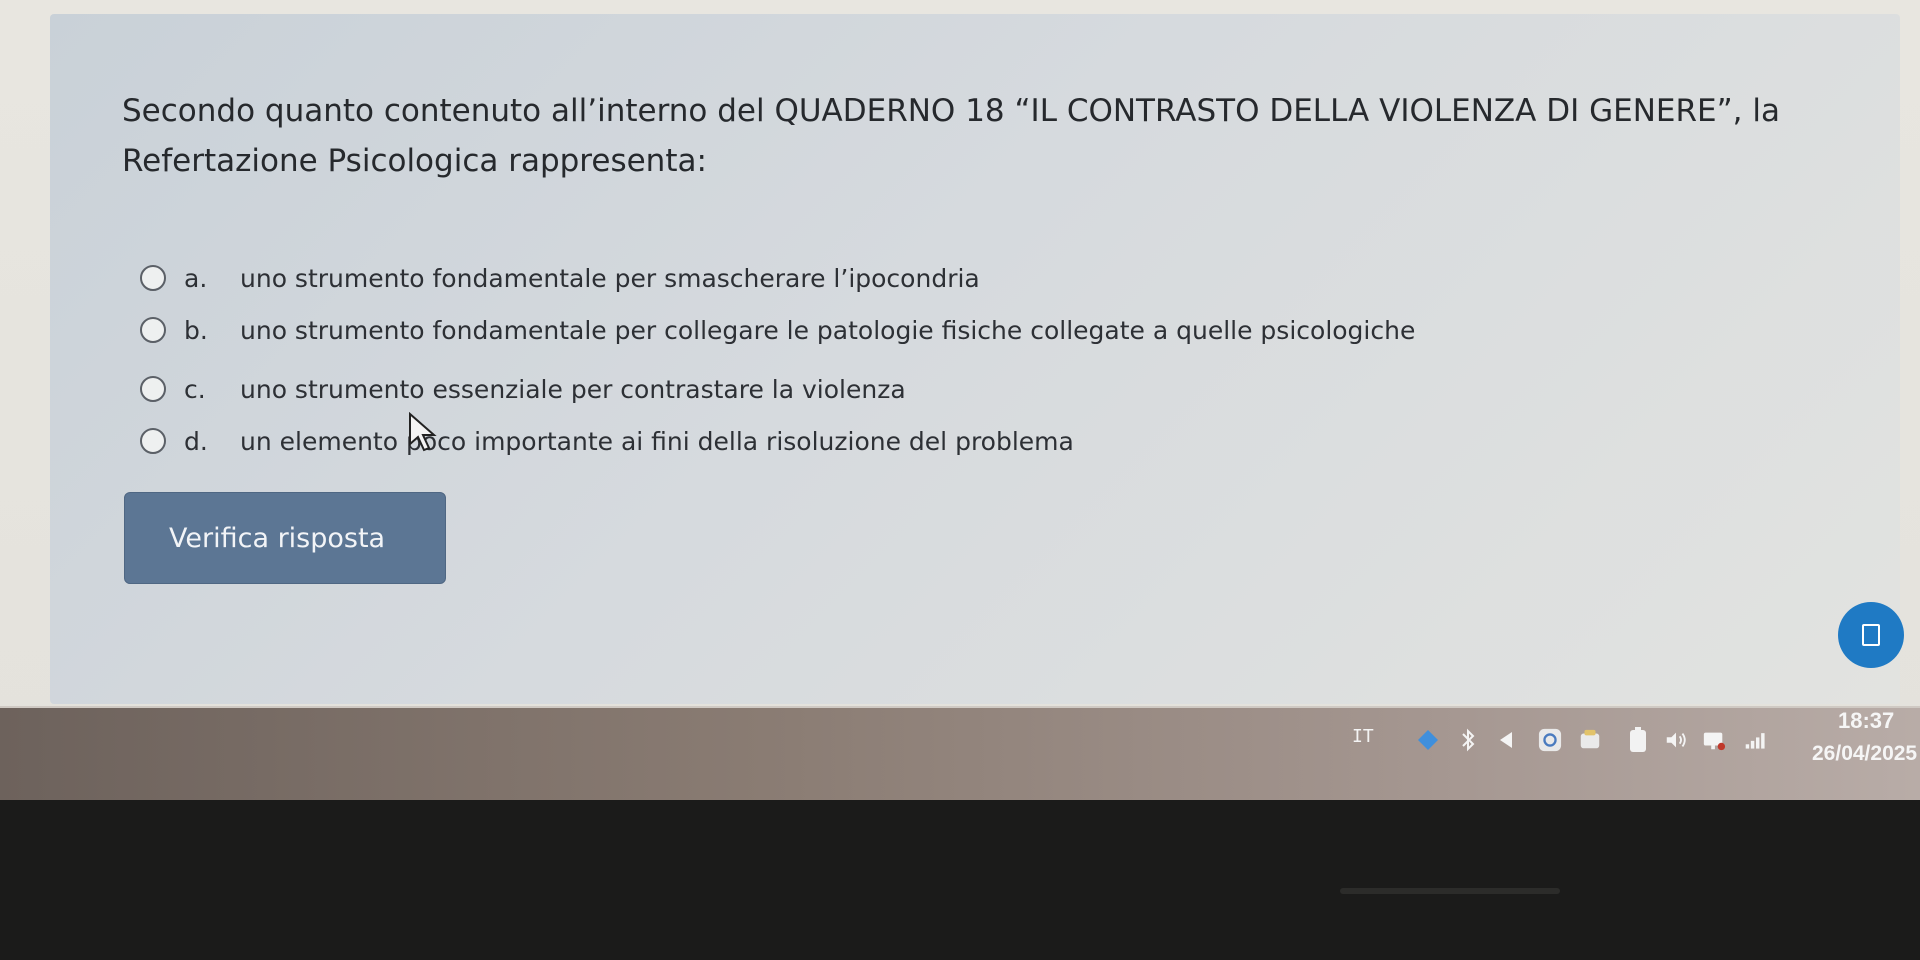 This screenshot has height=960, width=1920. What do you see at coordinates (196, 441) in the screenshot?
I see `option-letter: d.` at bounding box center [196, 441].